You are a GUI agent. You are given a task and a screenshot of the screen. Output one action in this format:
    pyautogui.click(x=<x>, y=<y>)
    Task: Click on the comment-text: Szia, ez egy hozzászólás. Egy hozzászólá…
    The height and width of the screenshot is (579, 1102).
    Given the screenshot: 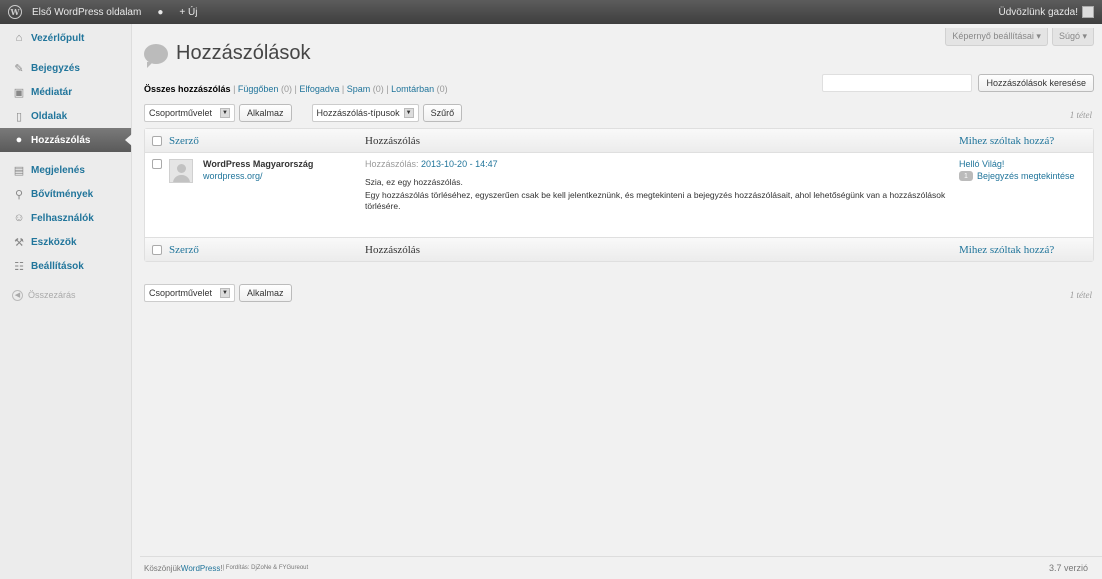 What is the action you would take?
    pyautogui.click(x=662, y=194)
    